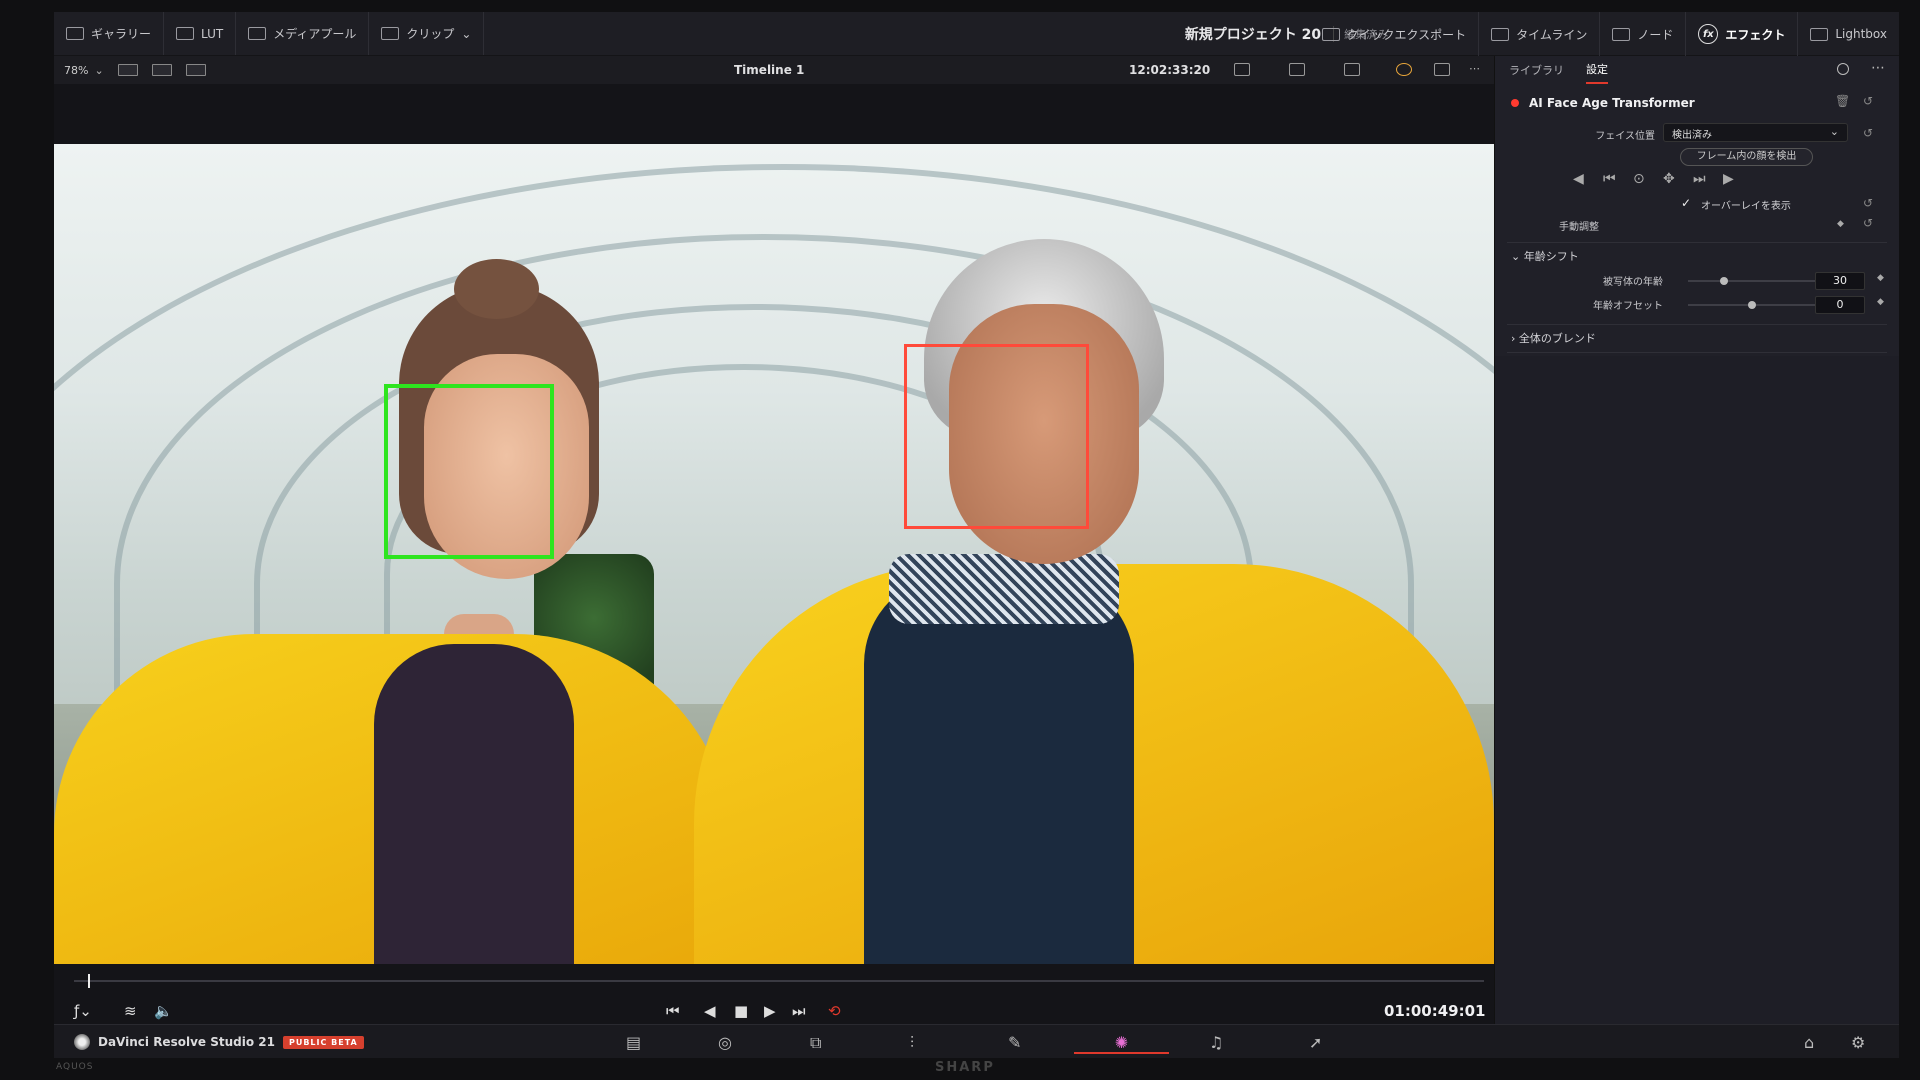  Describe the element at coordinates (1840, 305) in the screenshot. I see `age-offset-input: 0` at that location.